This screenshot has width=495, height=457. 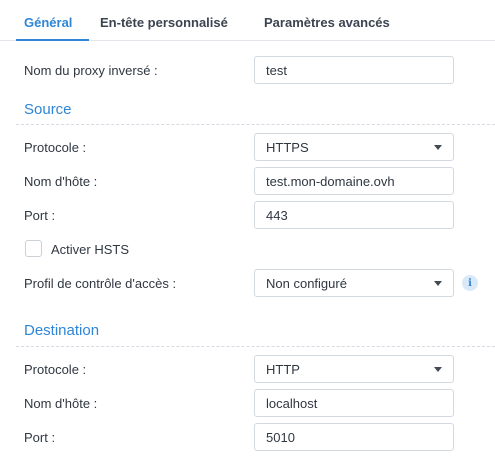 What do you see at coordinates (40, 215) in the screenshot?
I see `source-port-label: Port :` at bounding box center [40, 215].